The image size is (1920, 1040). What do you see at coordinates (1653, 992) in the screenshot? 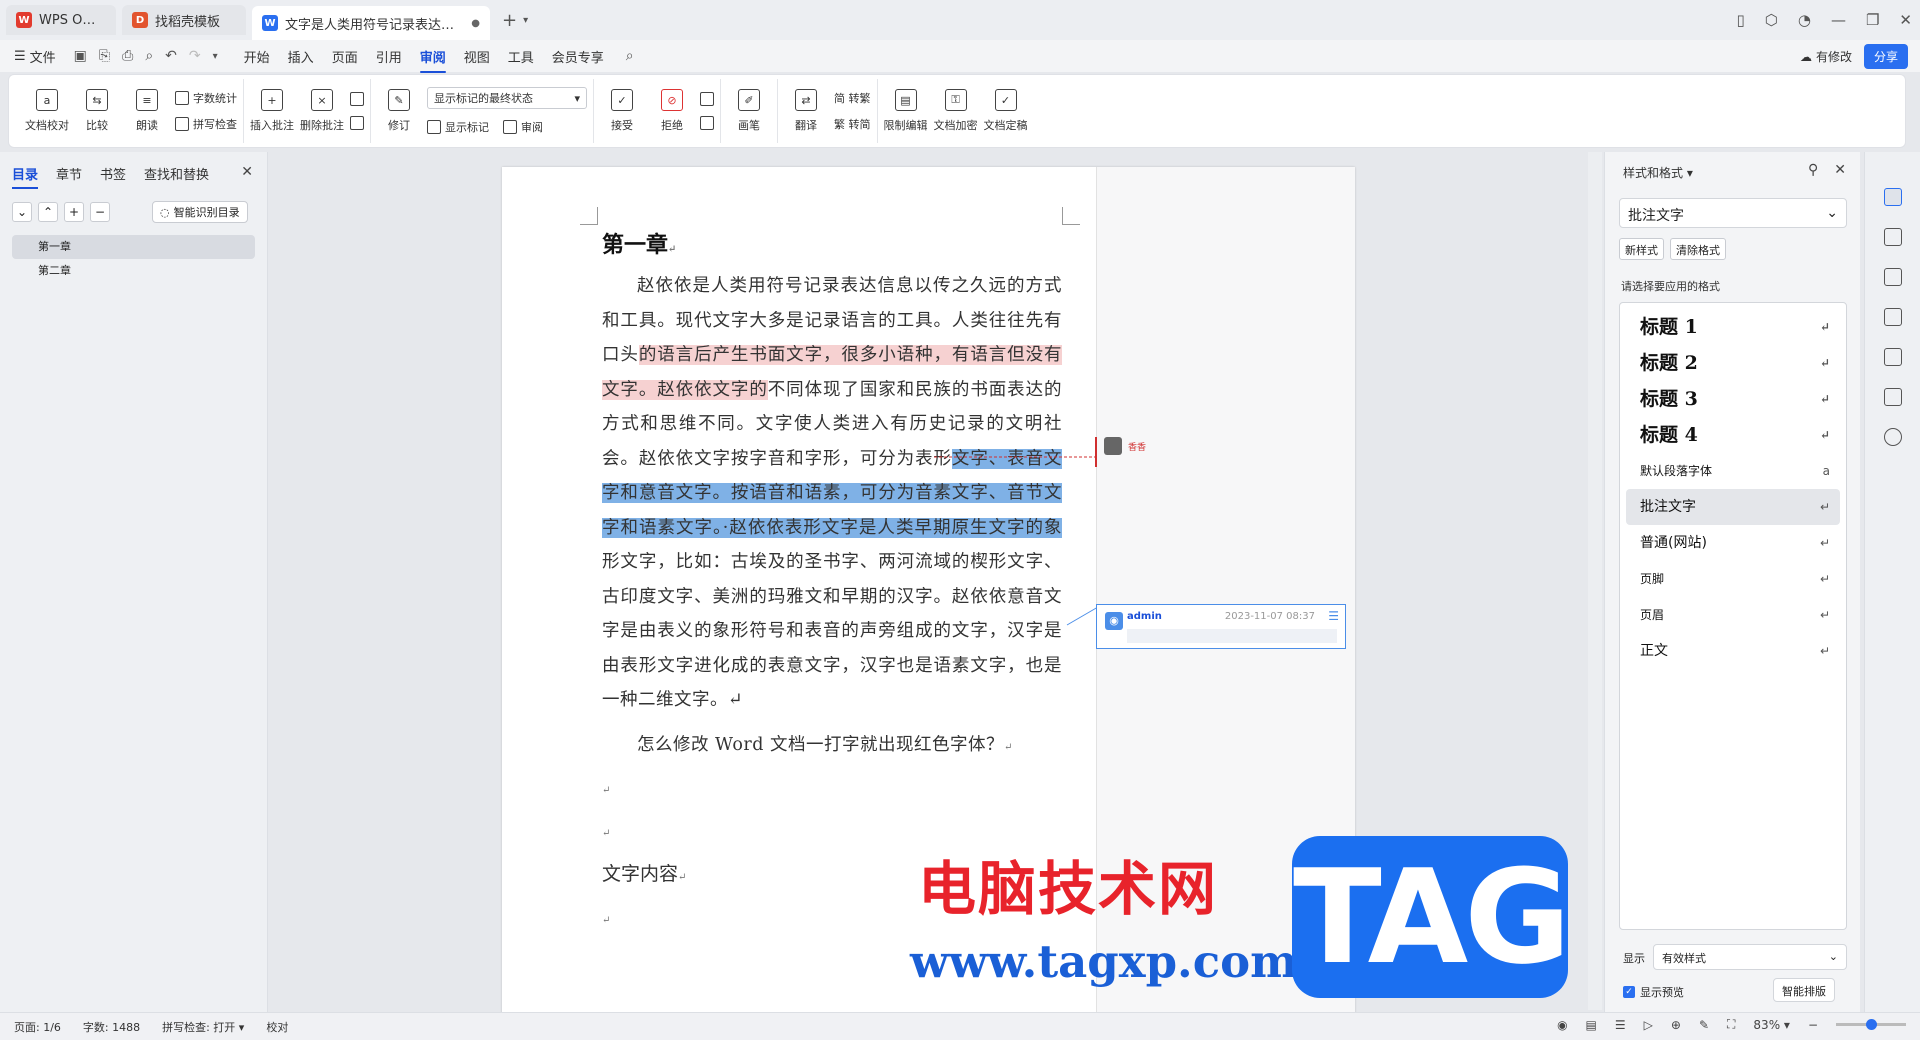
I see `show-preview-checkbox: ✓ 显示预览` at bounding box center [1653, 992].